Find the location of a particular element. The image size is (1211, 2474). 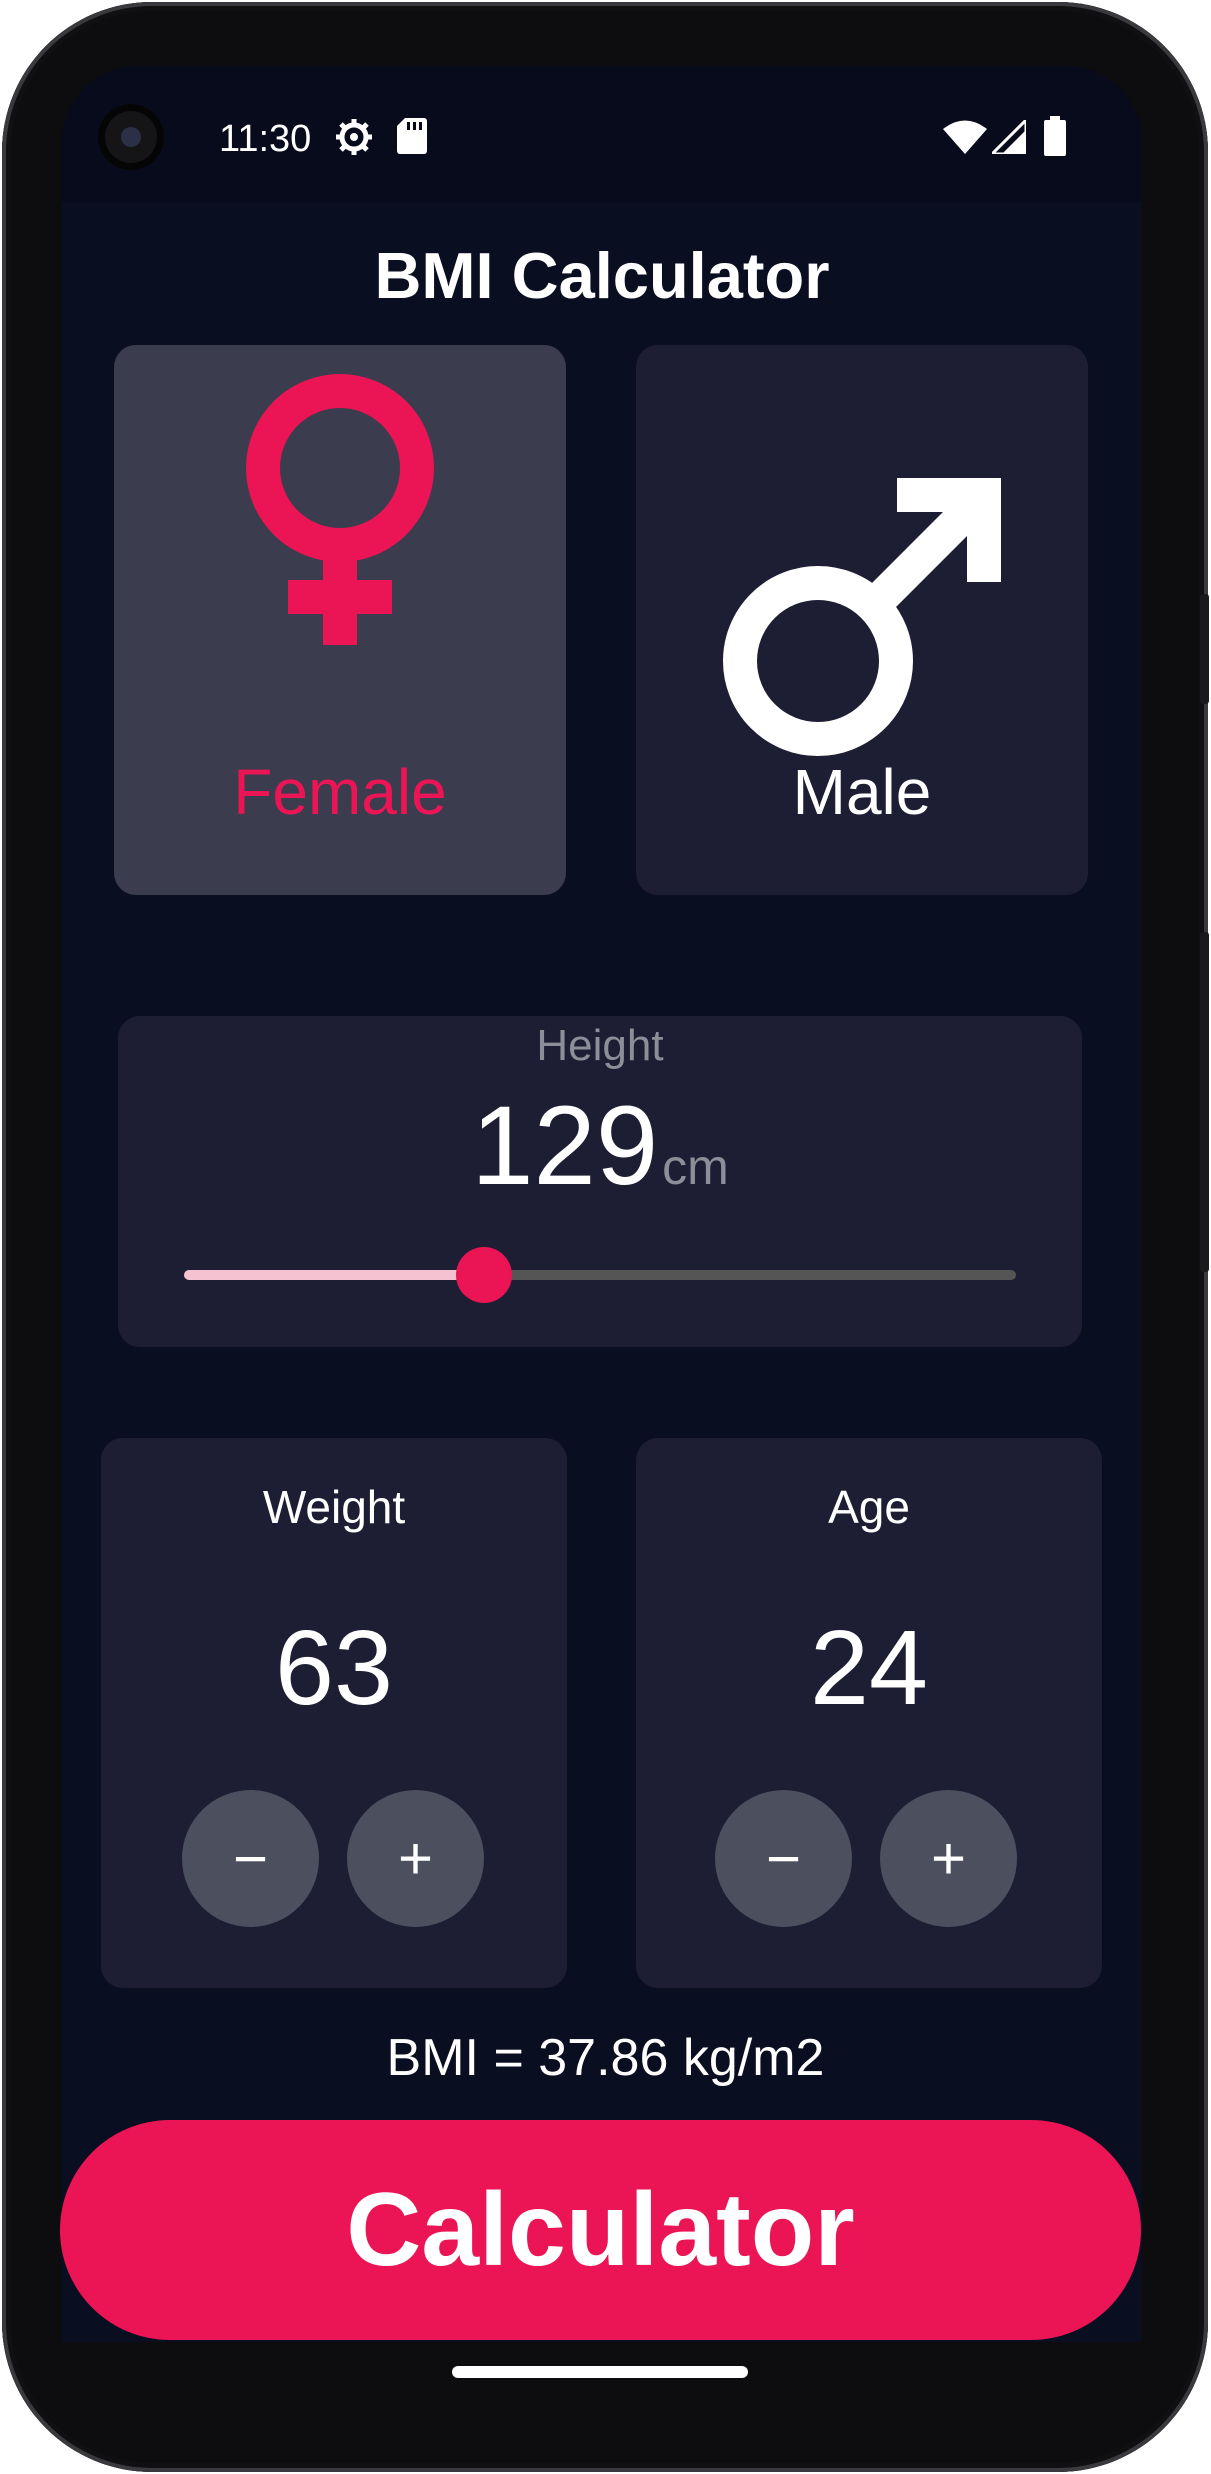

home-indicator is located at coordinates (600, 2372).